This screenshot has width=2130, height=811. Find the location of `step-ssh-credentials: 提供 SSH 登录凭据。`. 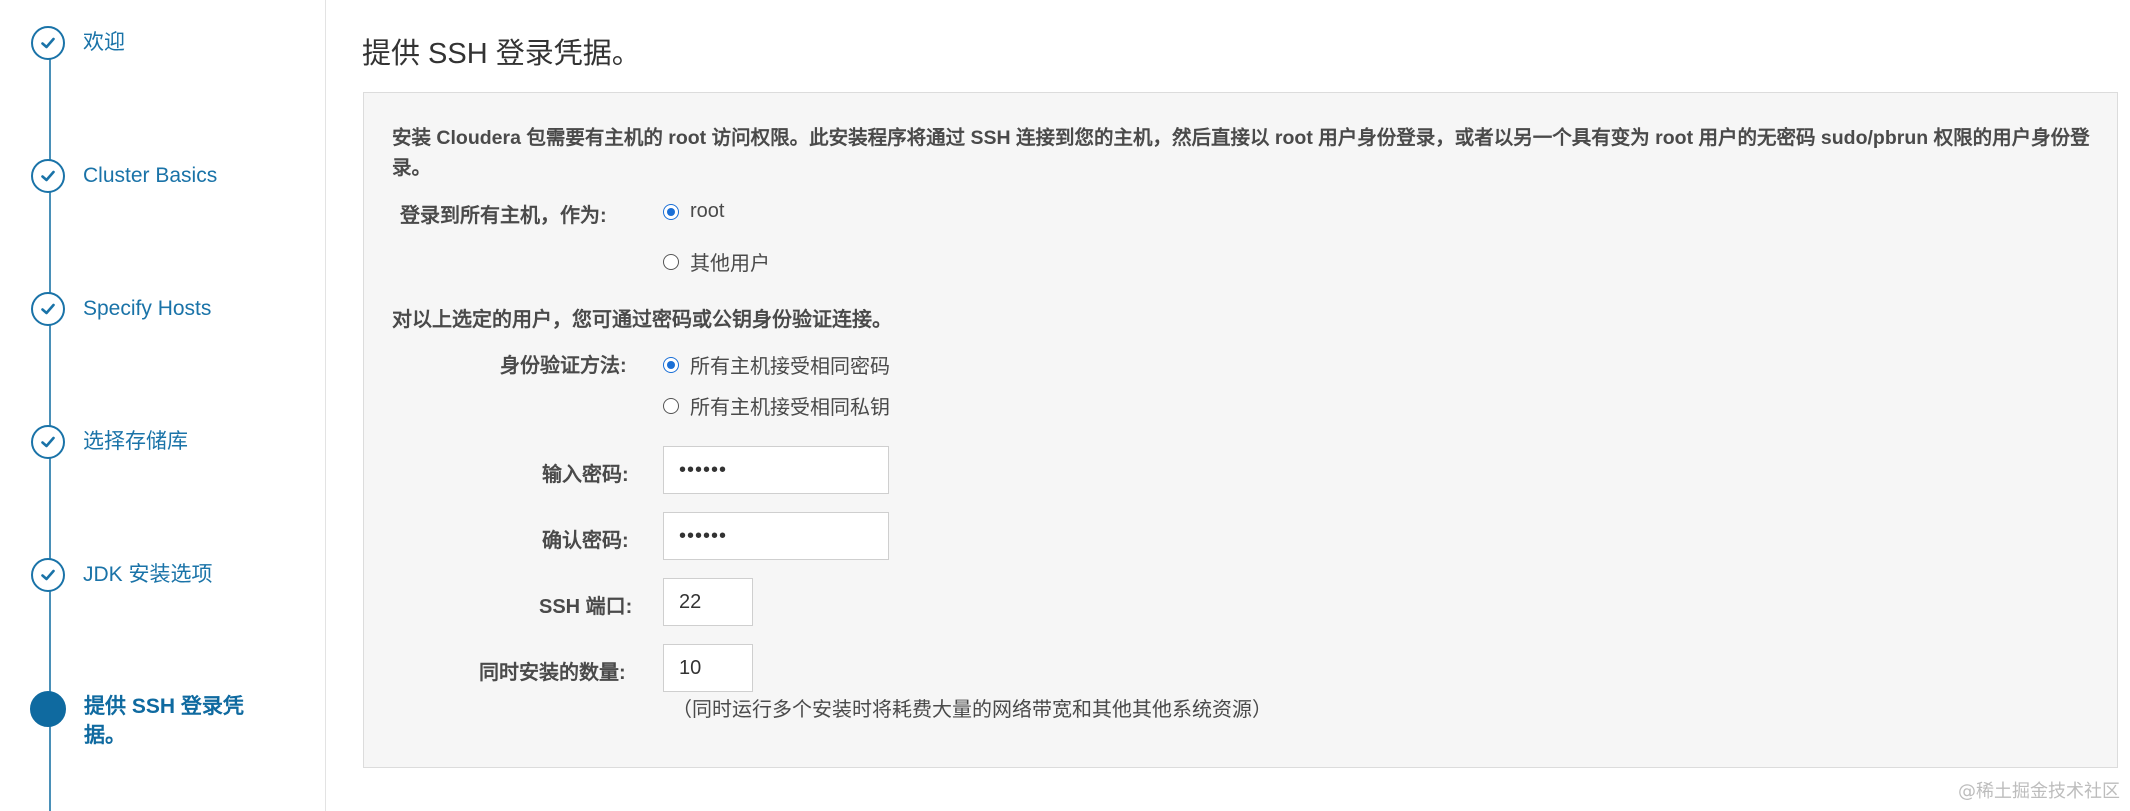

step-ssh-credentials: 提供 SSH 登录凭据。 is located at coordinates (142, 720).